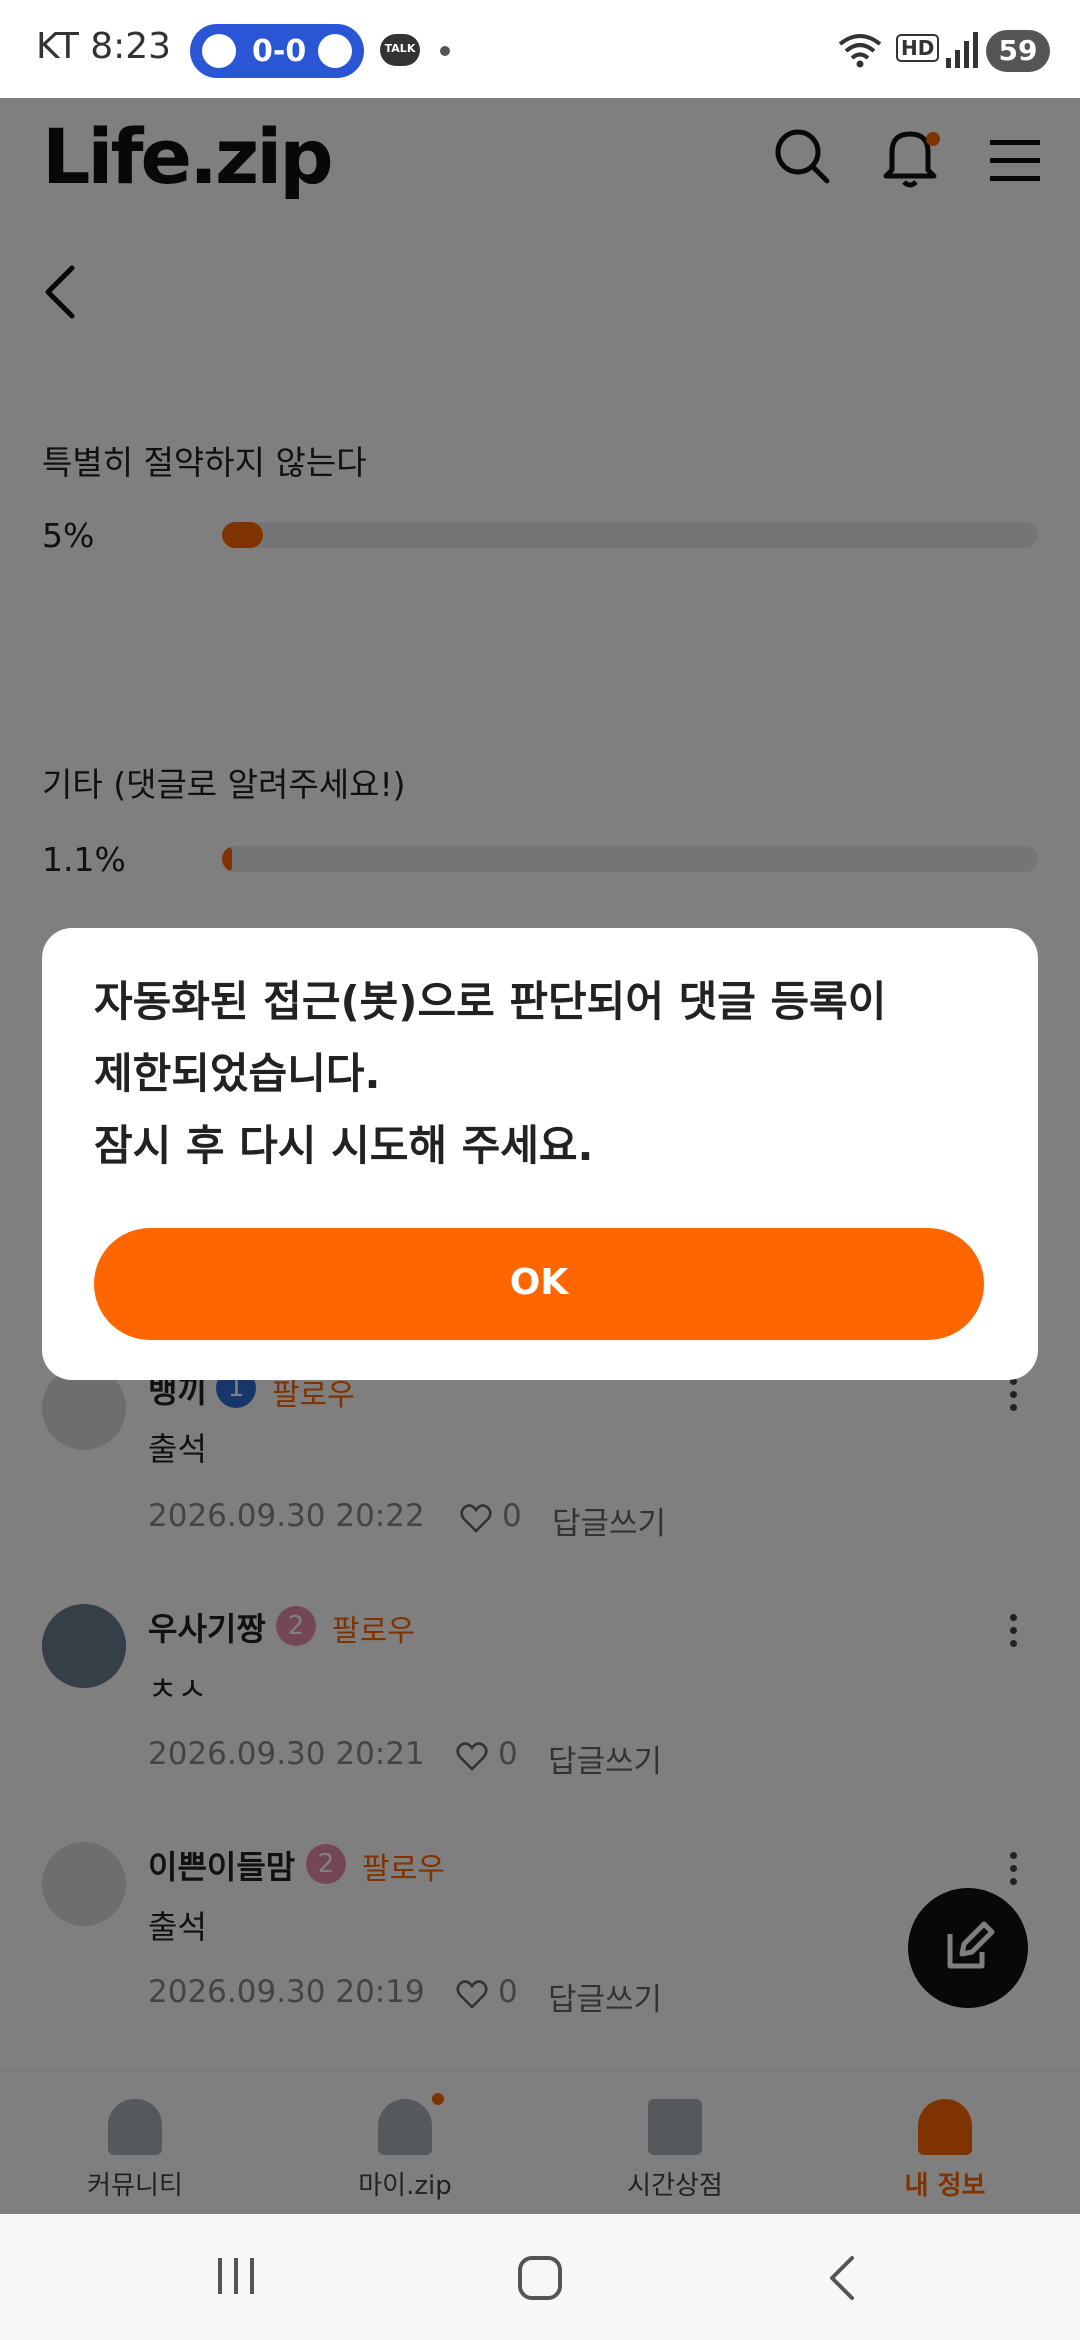 This screenshot has height=2340, width=1080. Describe the element at coordinates (236, 2276) in the screenshot. I see `recent-apps-icon` at that location.